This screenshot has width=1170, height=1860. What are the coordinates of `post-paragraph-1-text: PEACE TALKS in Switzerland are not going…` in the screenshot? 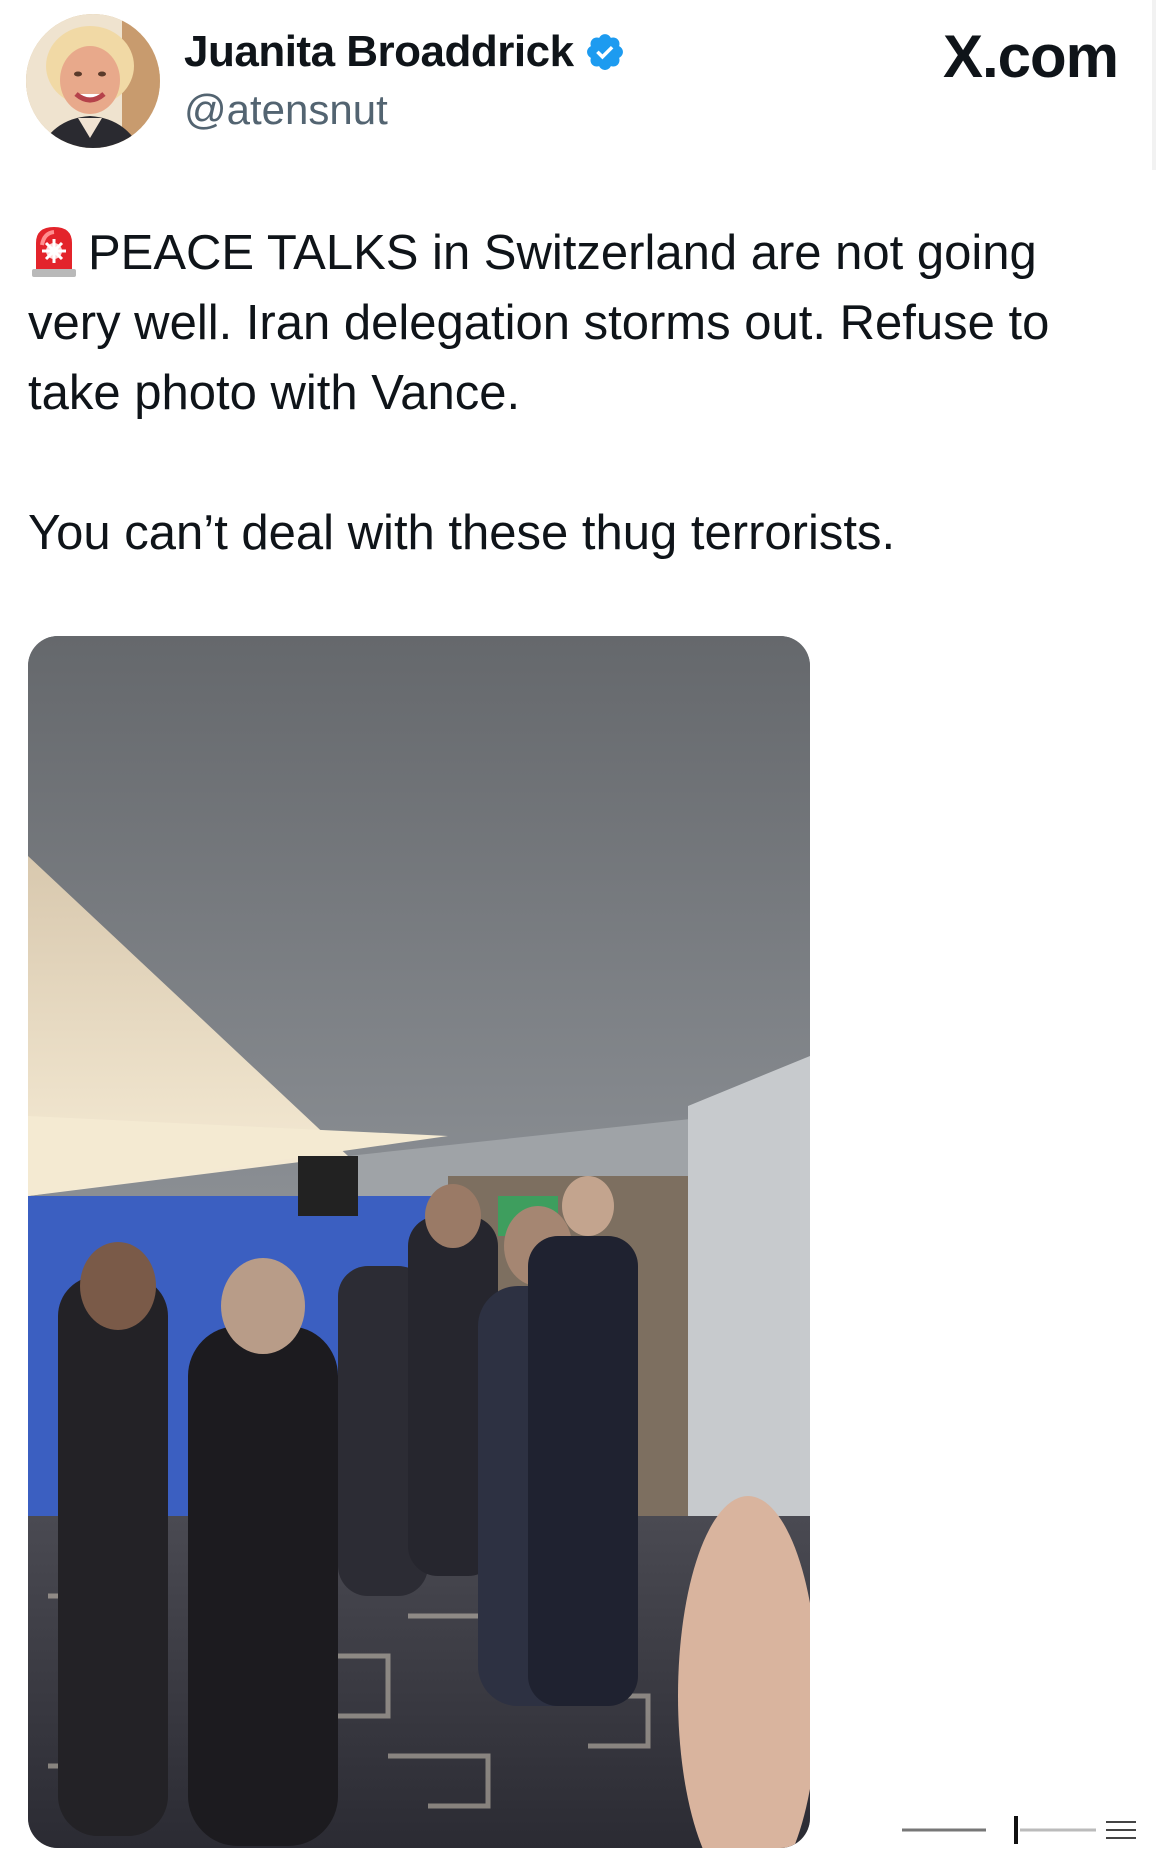 It's located at (539, 323).